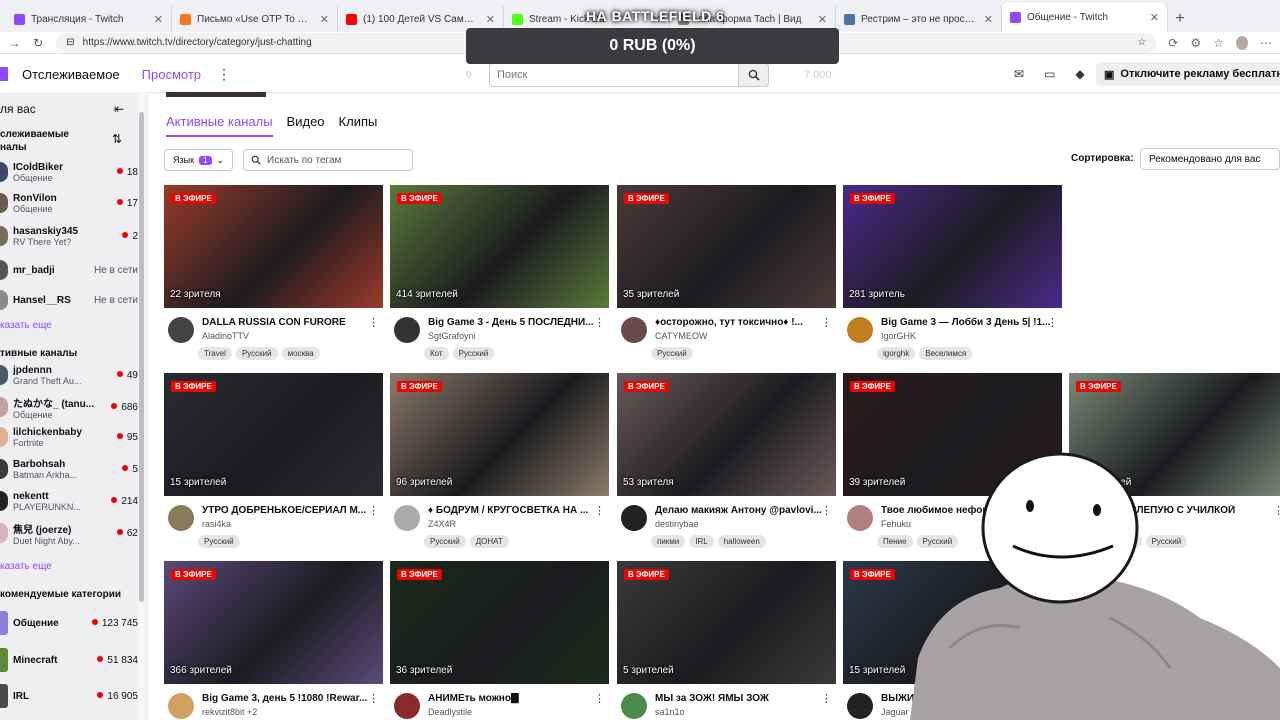  What do you see at coordinates (740, 524) in the screenshot?
I see `streamer-name: destinybae` at bounding box center [740, 524].